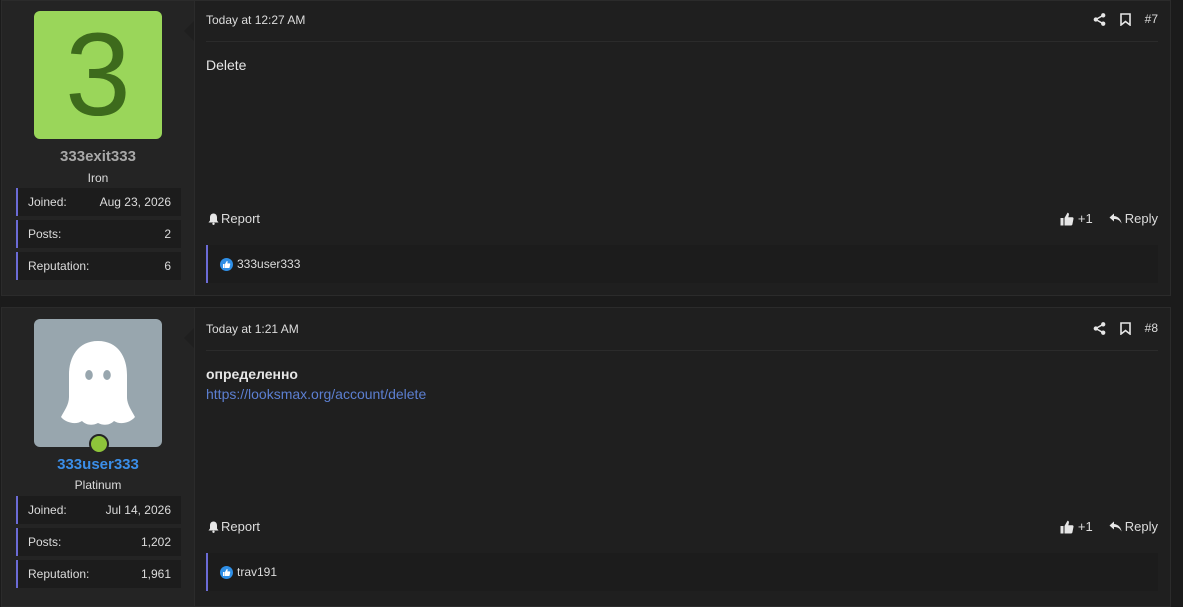  Describe the element at coordinates (98, 266) in the screenshot. I see `stat-reputation: Reputation: 6` at that location.